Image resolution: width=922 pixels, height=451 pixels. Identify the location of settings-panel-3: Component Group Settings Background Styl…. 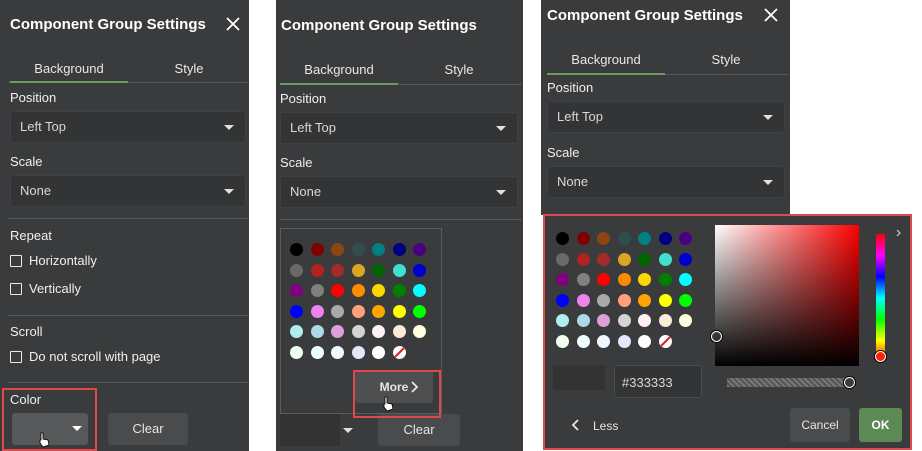
(665, 107).